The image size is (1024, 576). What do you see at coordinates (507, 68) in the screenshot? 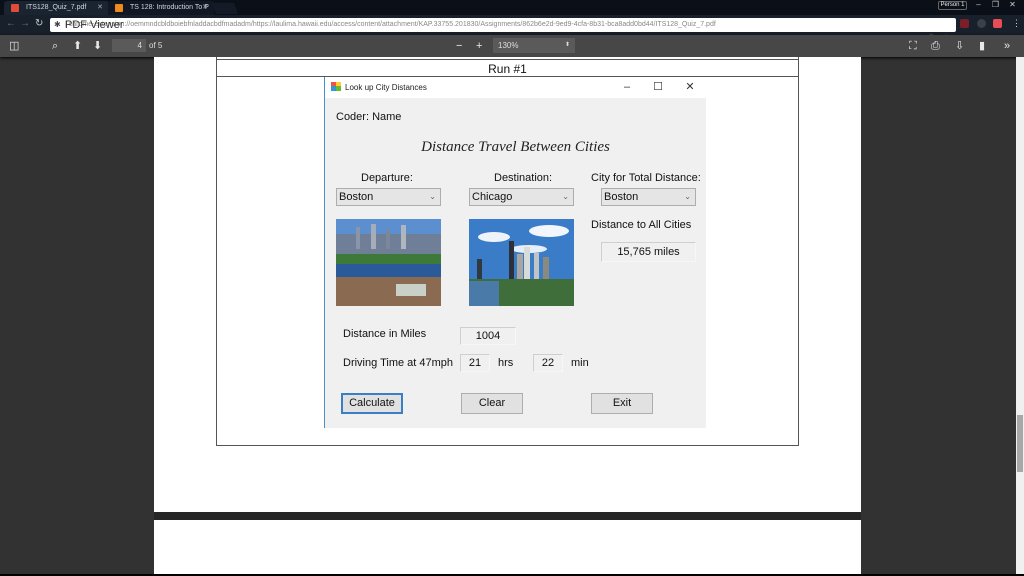
I see `run-header: Run #1` at bounding box center [507, 68].